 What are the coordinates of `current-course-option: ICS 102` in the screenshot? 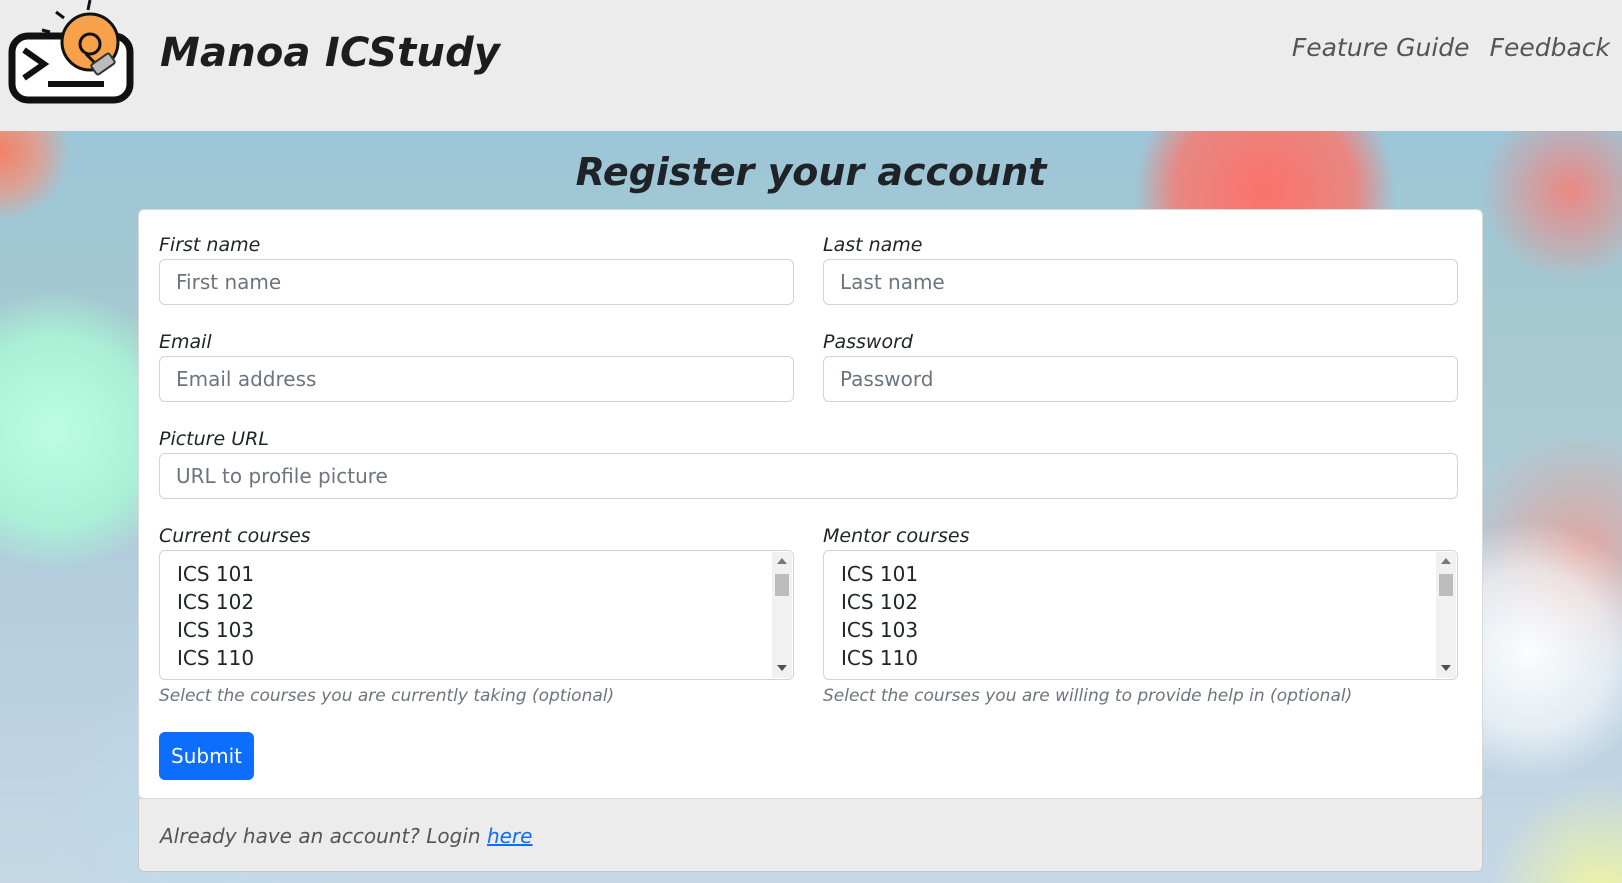 It's located at (215, 602).